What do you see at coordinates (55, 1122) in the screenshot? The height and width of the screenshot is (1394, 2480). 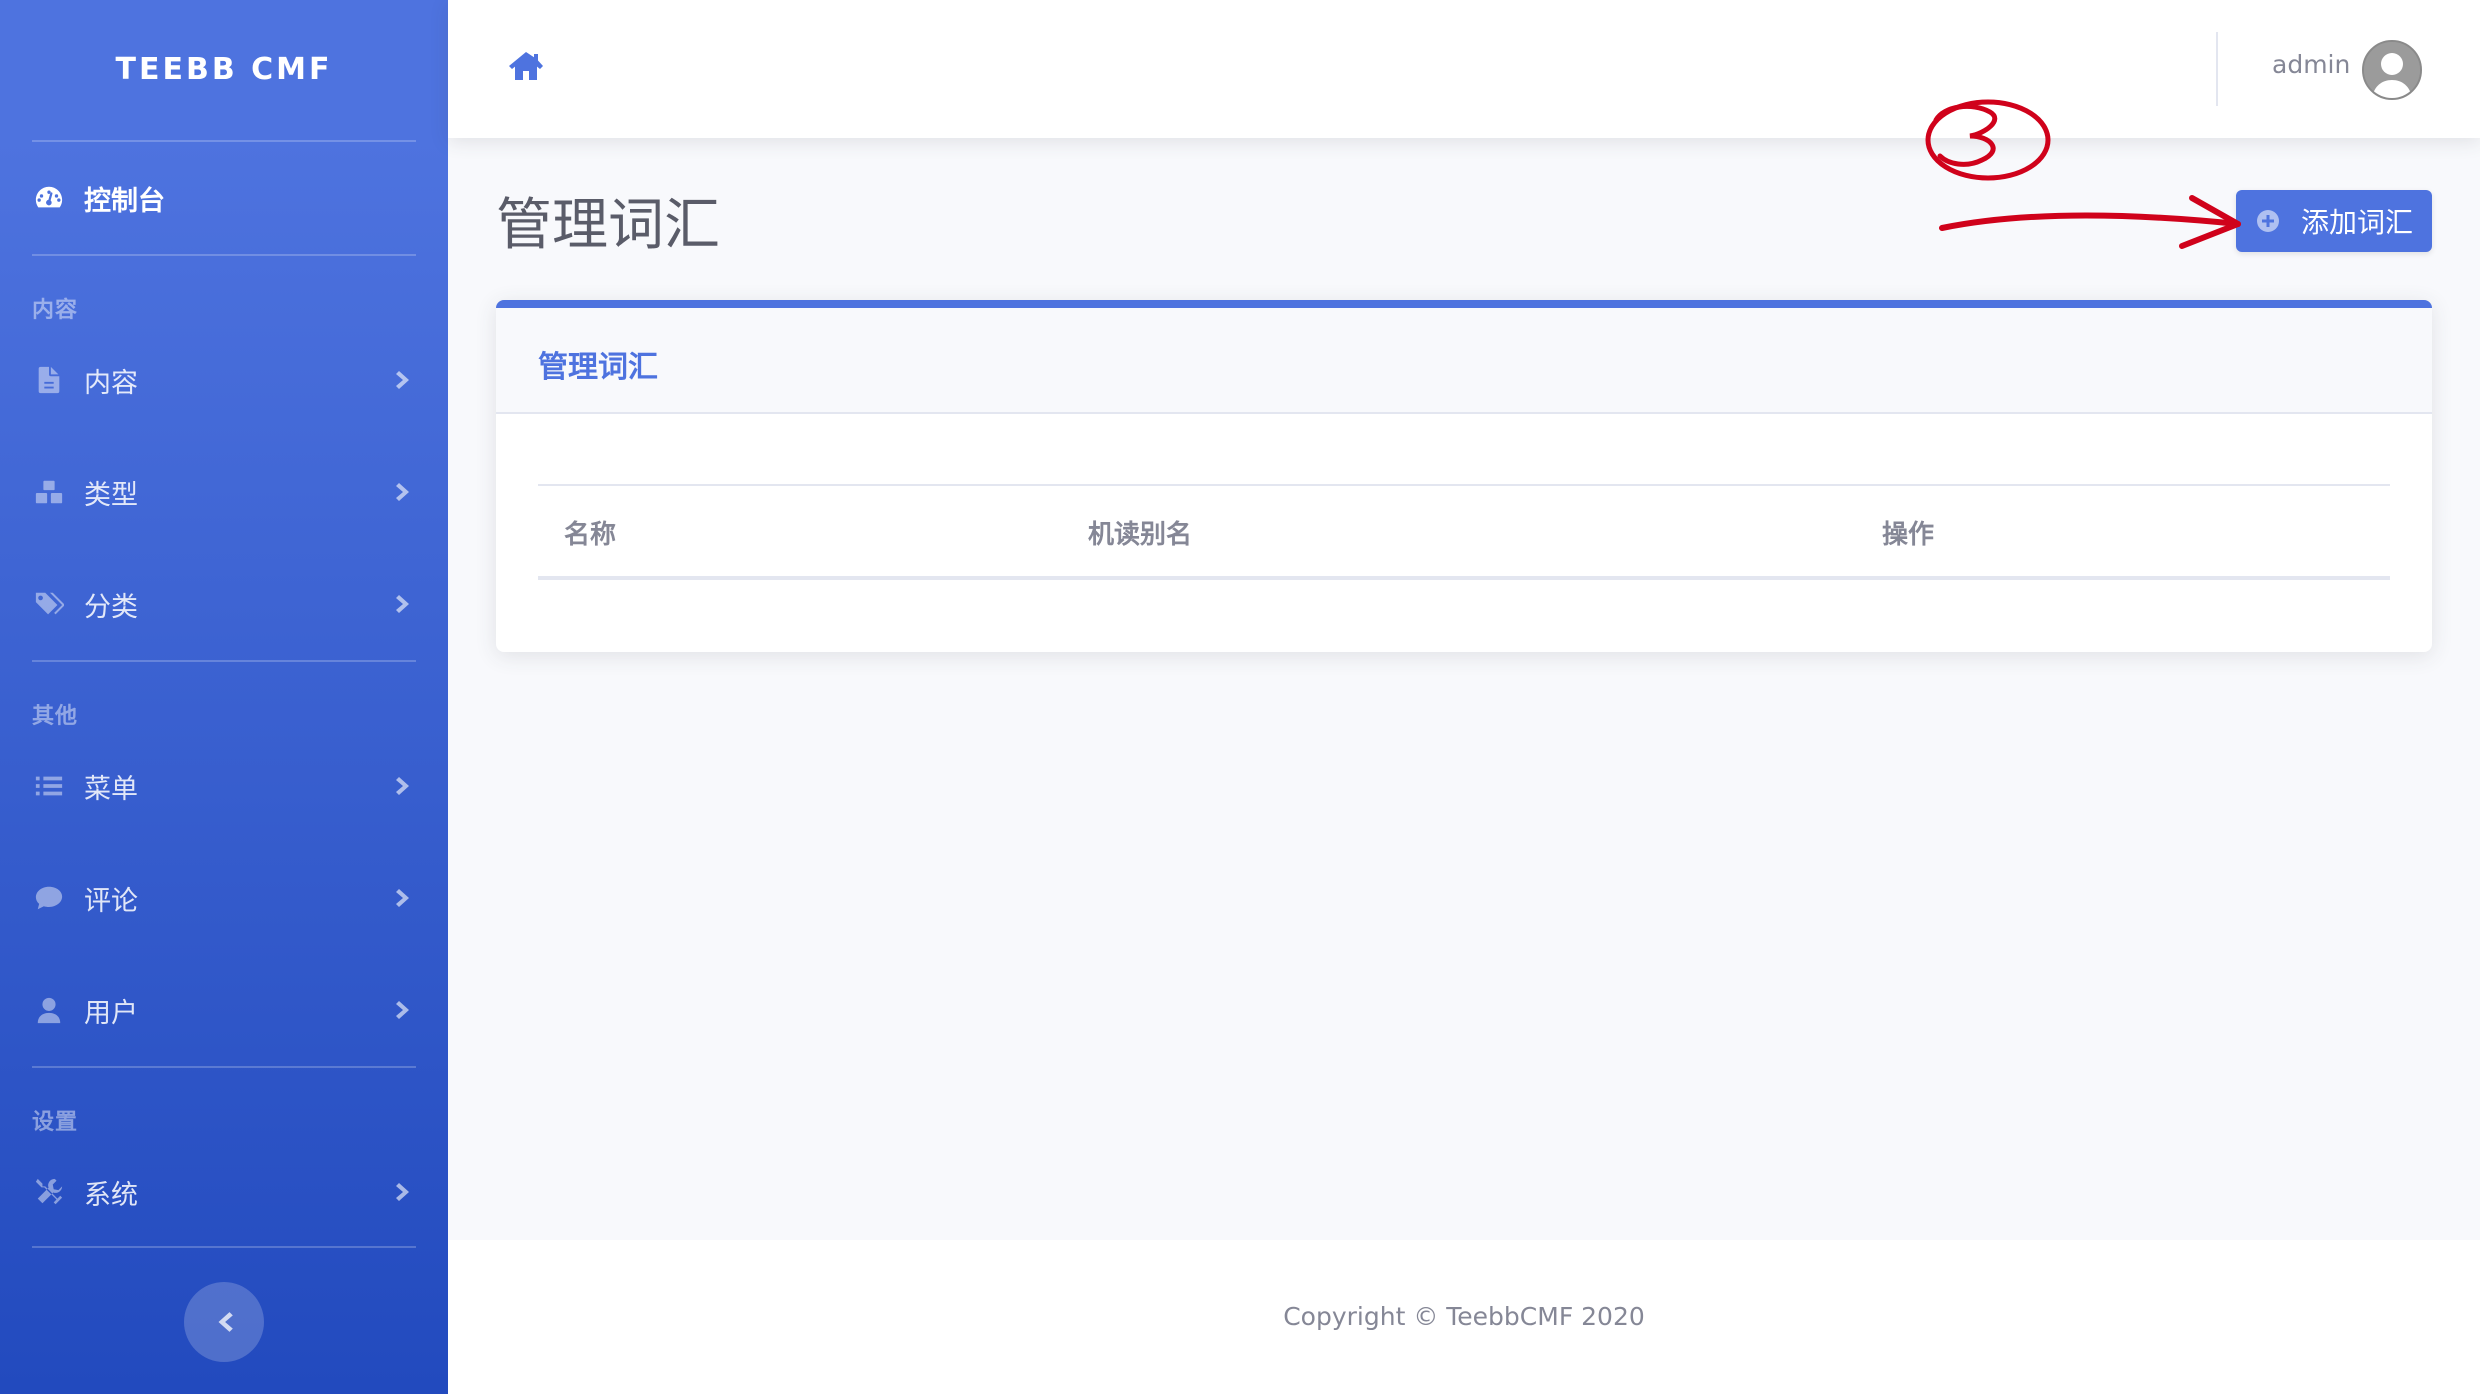 I see `sidebar-section-heading: 设置` at bounding box center [55, 1122].